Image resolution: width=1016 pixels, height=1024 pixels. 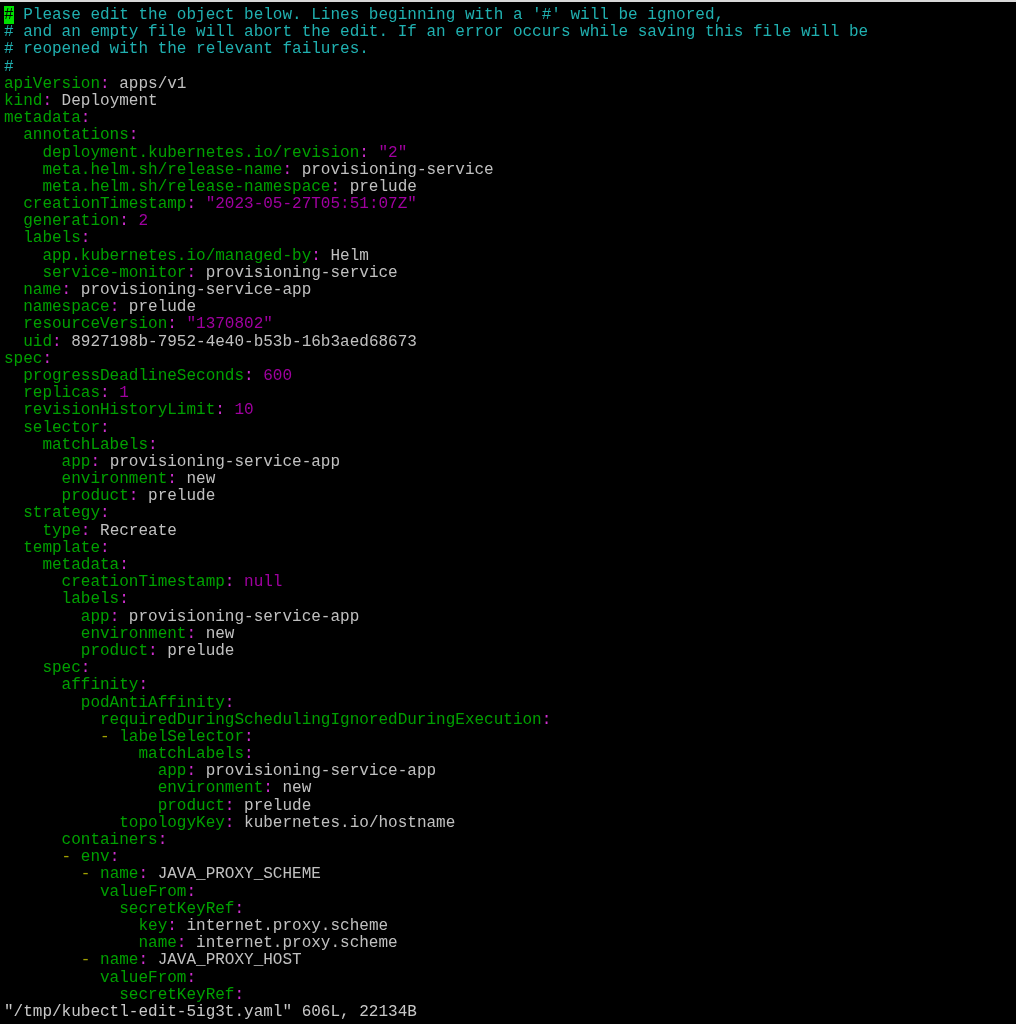 I want to click on code-line: #, so click(x=9, y=67).